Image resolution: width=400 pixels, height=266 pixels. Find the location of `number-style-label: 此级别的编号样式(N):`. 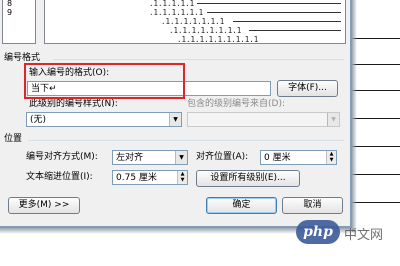

number-style-label: 此级别的编号样式(N): is located at coordinates (73, 104).